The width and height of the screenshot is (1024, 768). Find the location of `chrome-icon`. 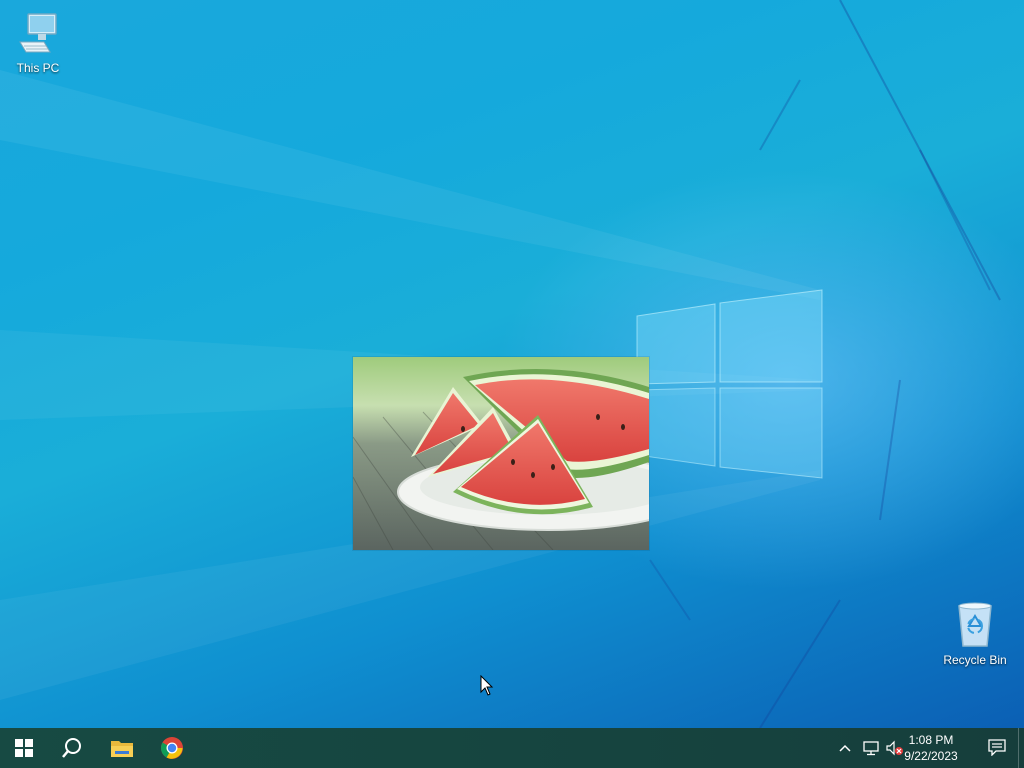

chrome-icon is located at coordinates (172, 748).